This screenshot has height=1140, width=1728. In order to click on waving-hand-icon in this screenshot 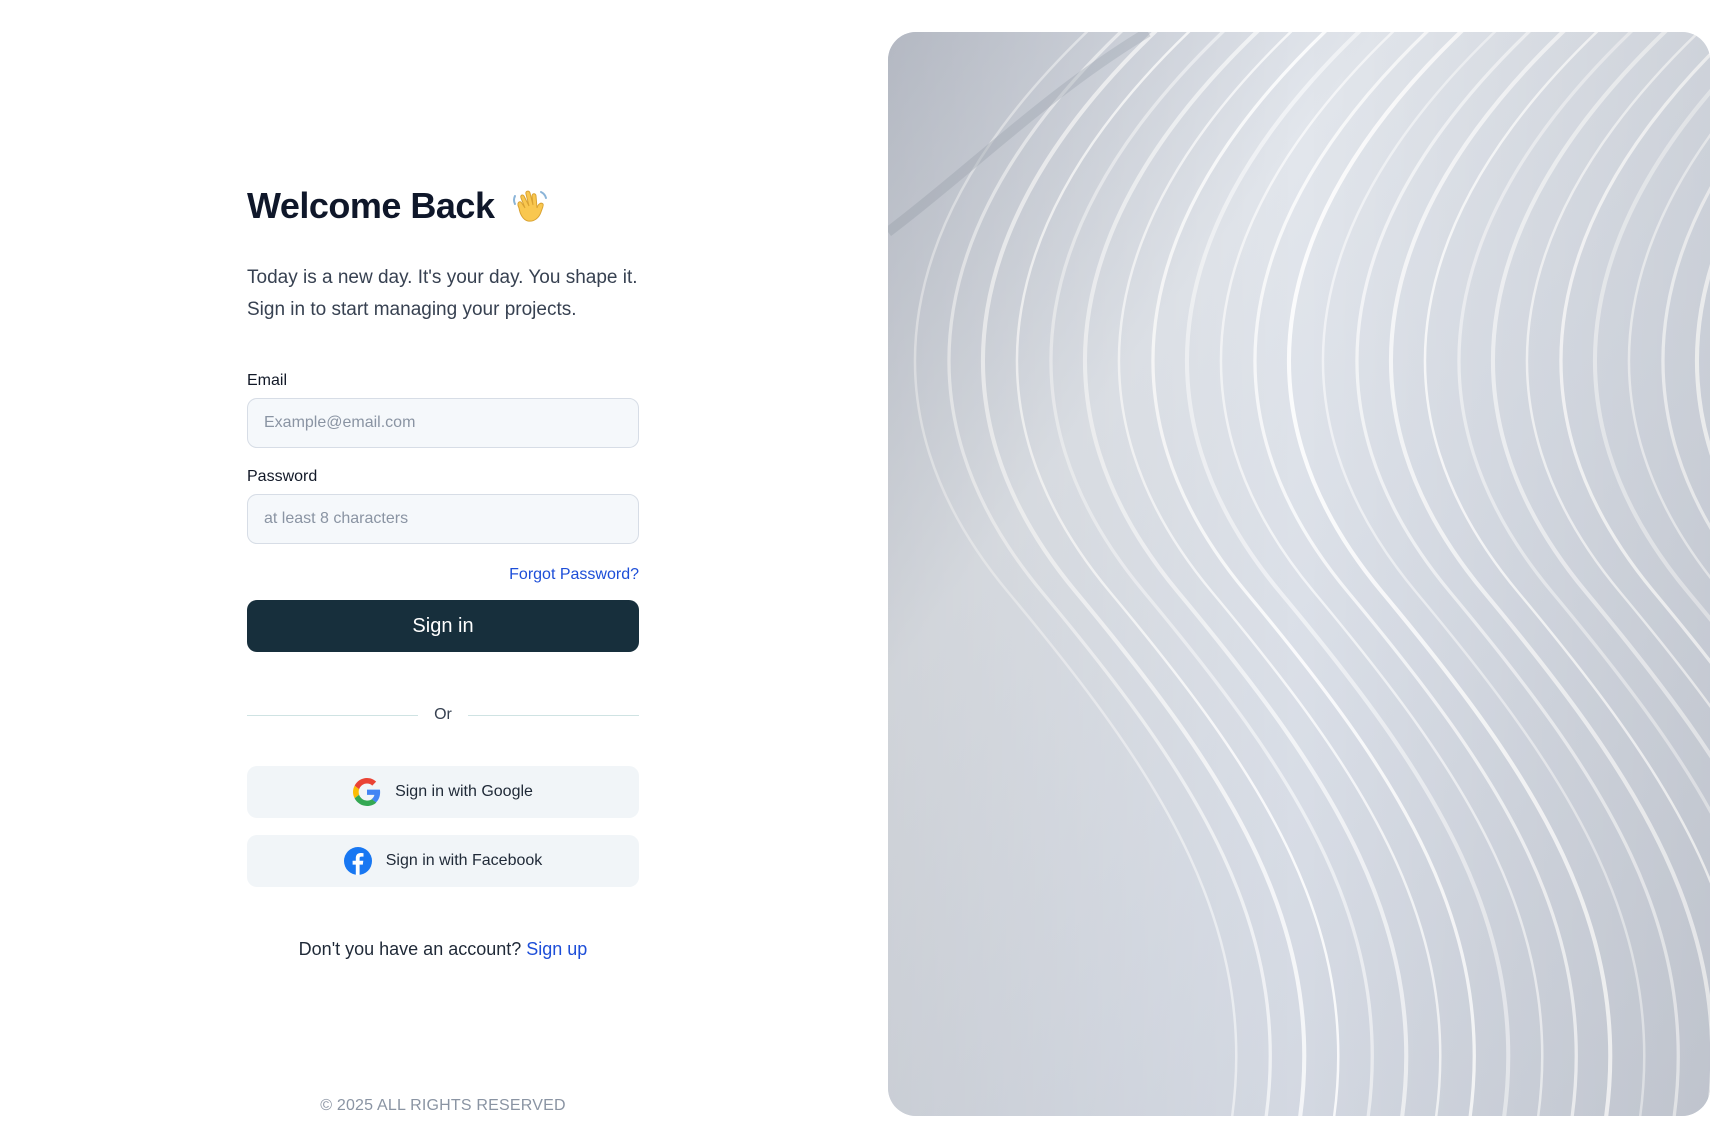, I will do `click(530, 206)`.